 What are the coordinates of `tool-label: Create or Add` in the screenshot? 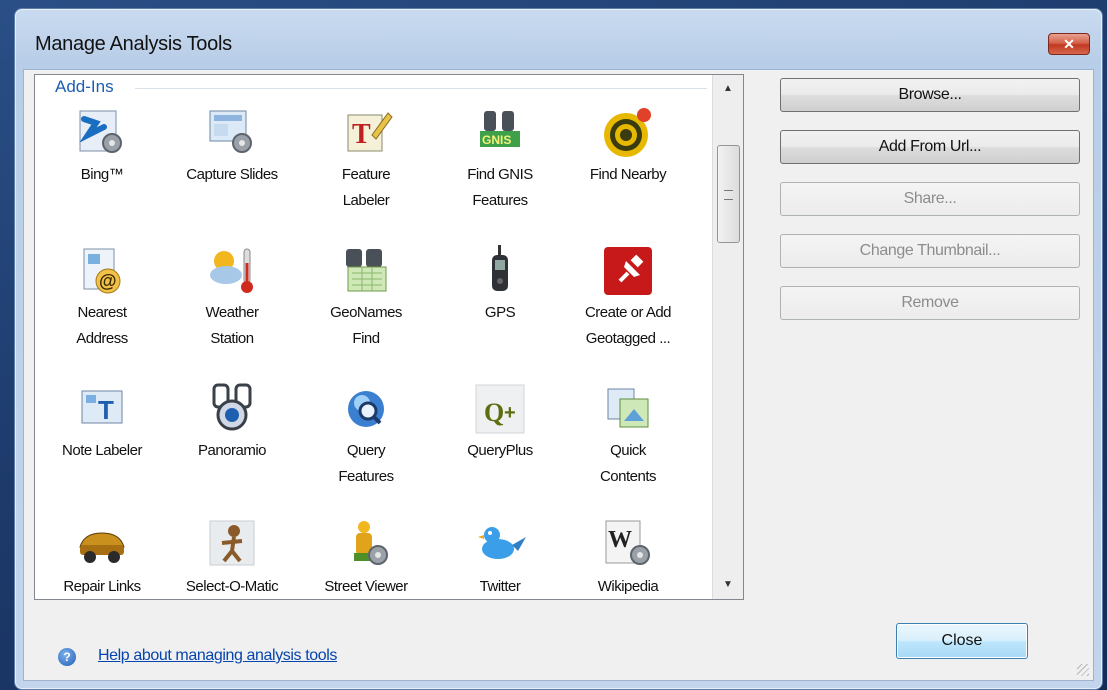 It's located at (628, 312).